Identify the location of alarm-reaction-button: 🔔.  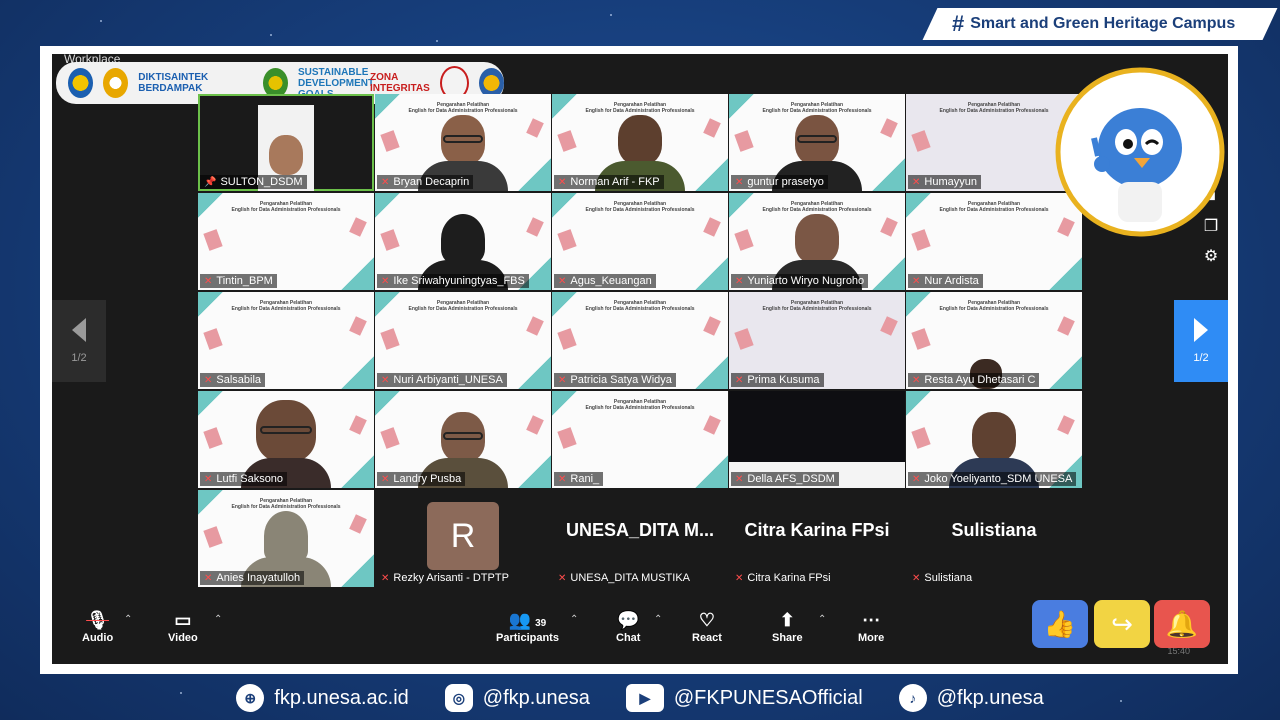
(1182, 624).